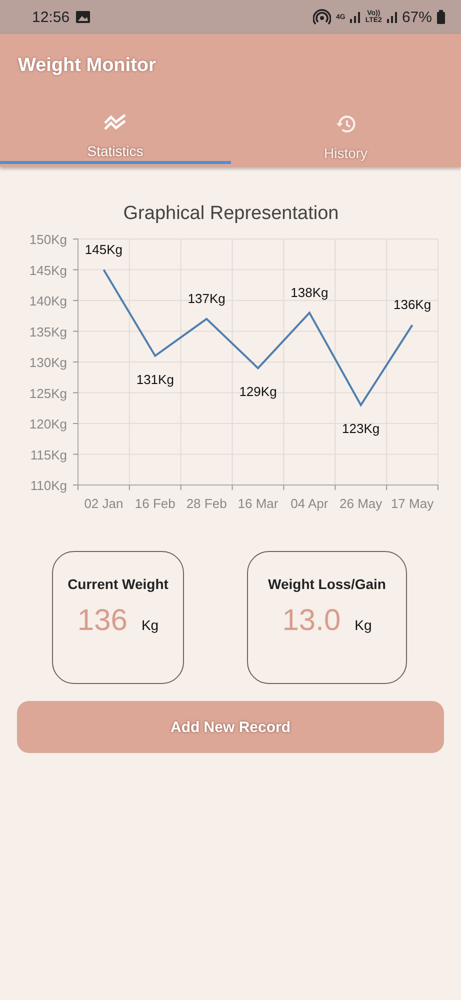  What do you see at coordinates (48, 393) in the screenshot?
I see `axis-label: 125Kg` at bounding box center [48, 393].